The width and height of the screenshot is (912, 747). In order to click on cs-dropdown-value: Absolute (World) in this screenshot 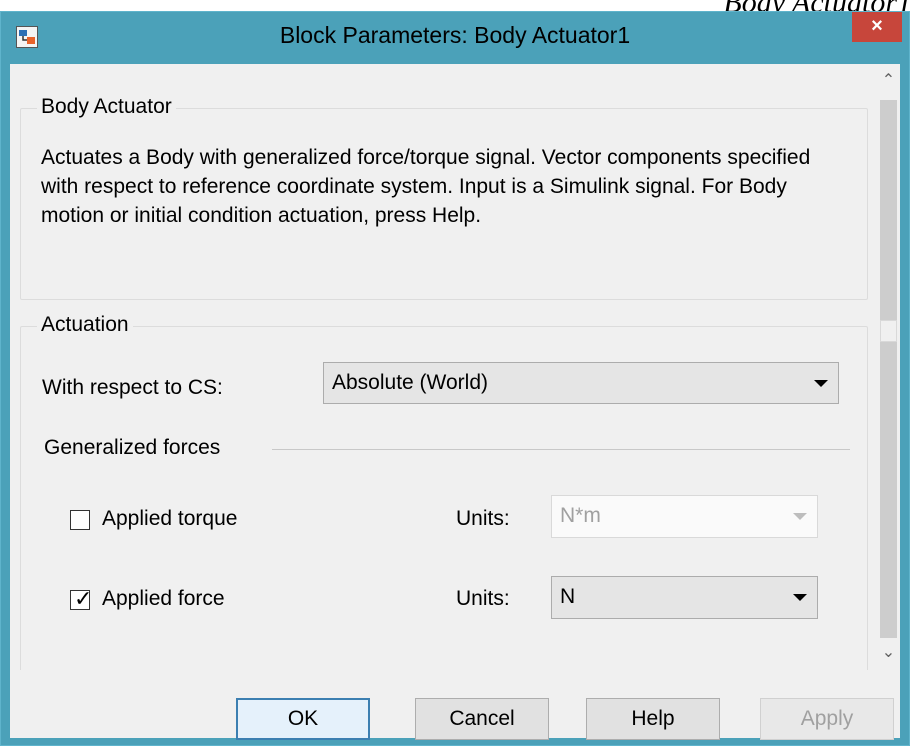, I will do `click(410, 382)`.